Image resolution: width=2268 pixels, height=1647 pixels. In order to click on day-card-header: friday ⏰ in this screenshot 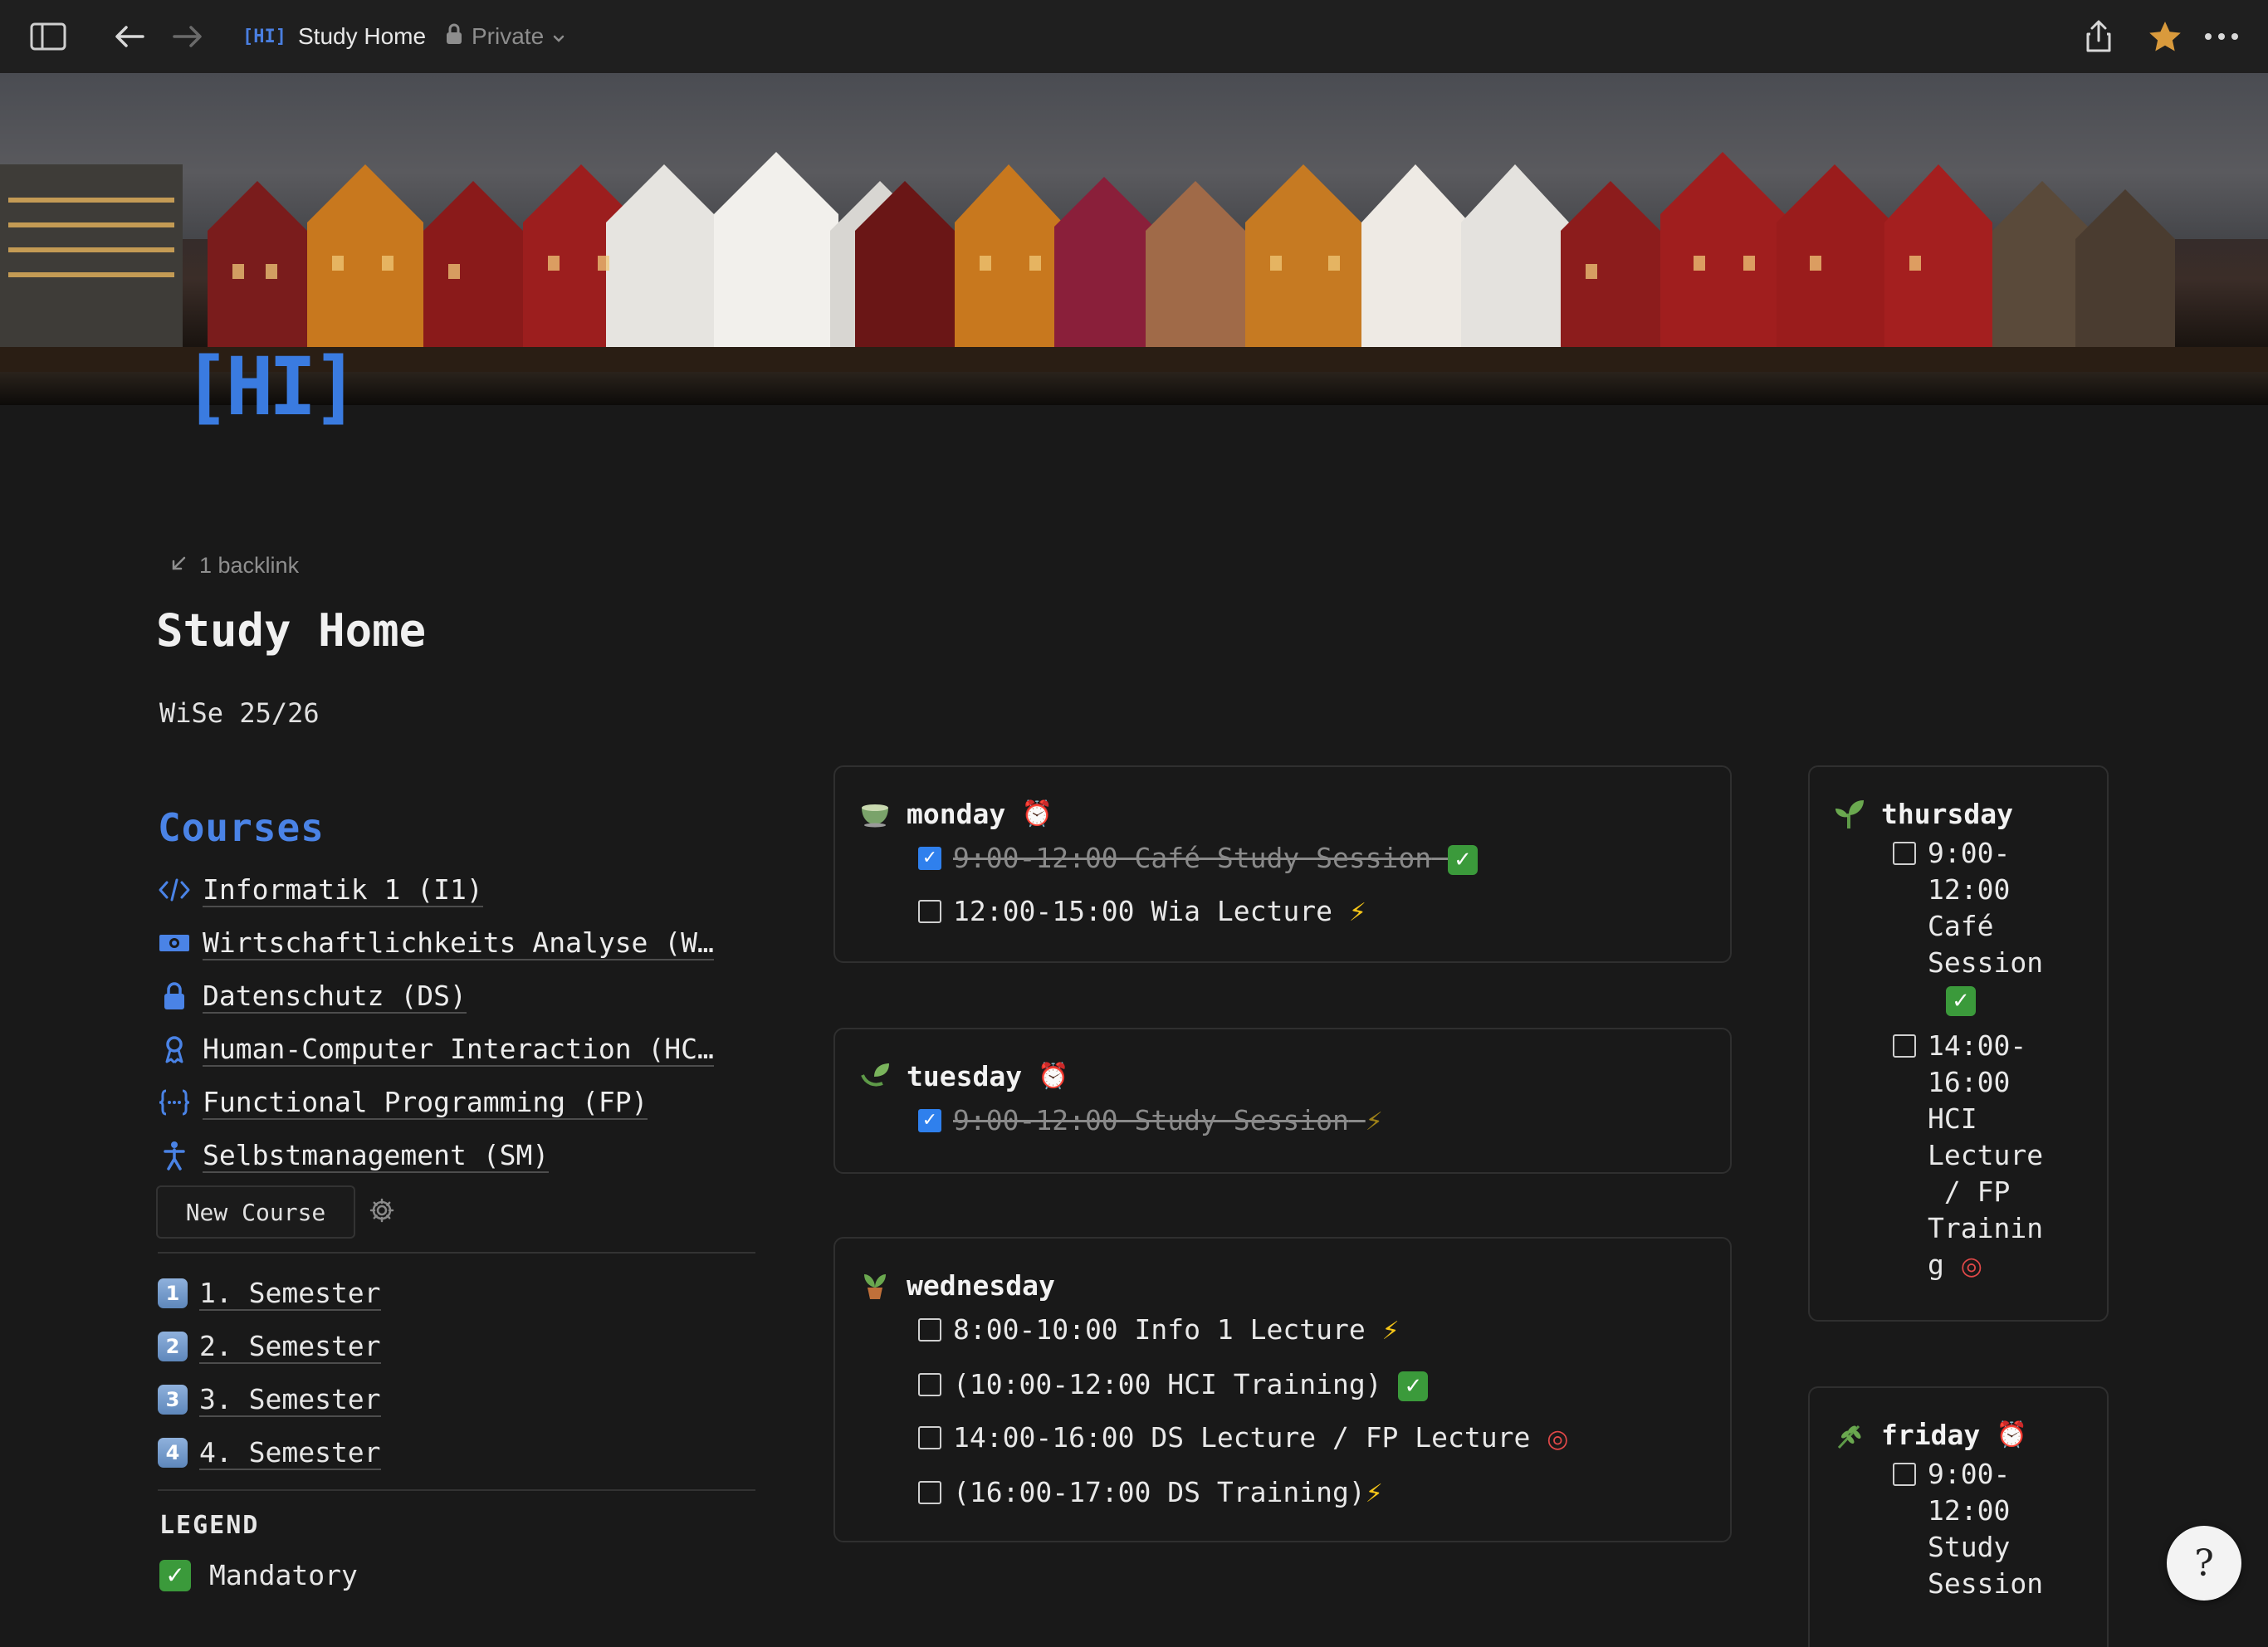, I will do `click(1930, 1434)`.